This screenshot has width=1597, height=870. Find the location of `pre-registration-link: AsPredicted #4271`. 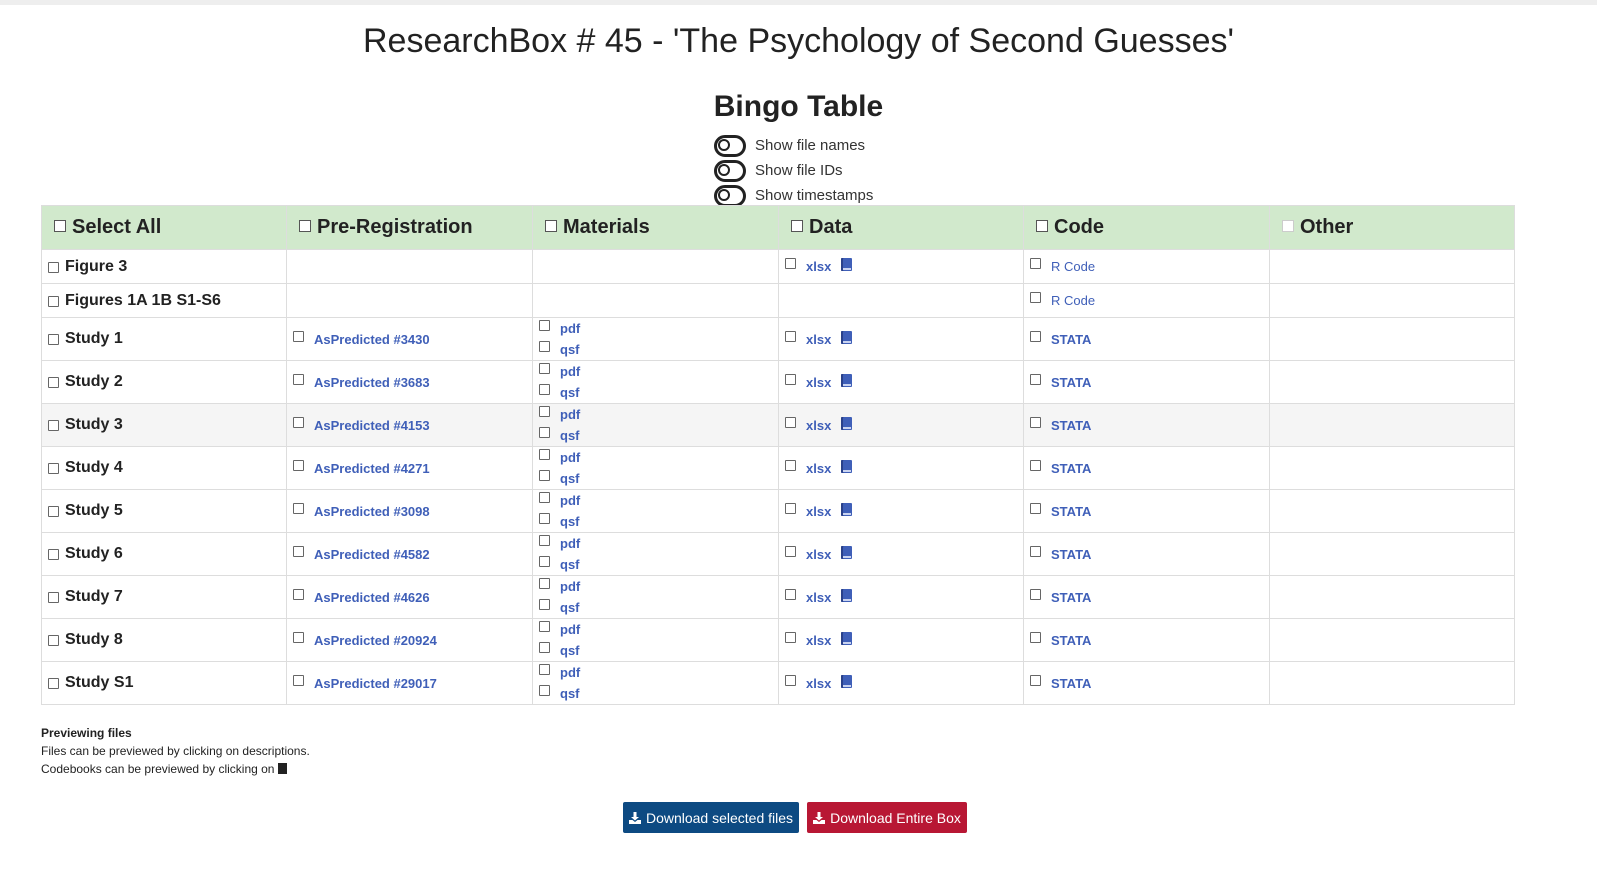

pre-registration-link: AsPredicted #4271 is located at coordinates (372, 468).